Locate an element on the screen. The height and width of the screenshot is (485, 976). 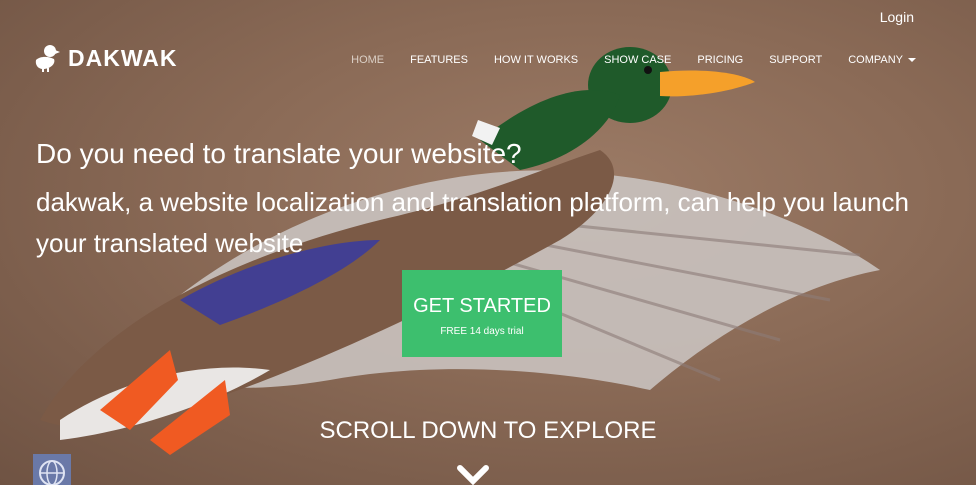
nav-item-company: COMPANY is located at coordinates (882, 60).